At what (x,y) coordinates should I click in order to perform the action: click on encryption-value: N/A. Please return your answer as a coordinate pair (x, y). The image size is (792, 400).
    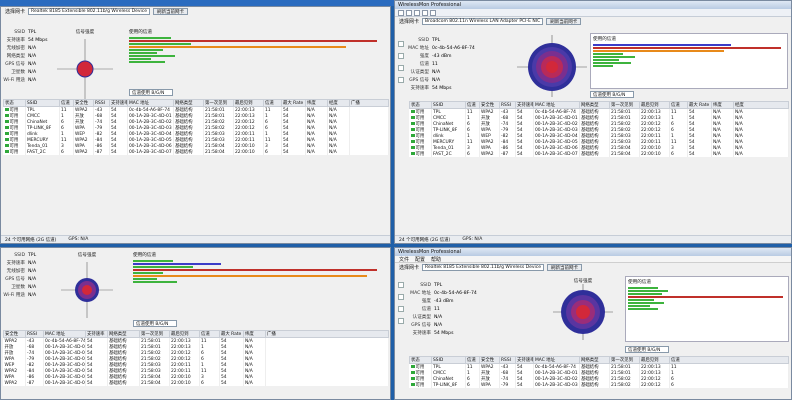
    Looking at the image, I should click on (32, 48).